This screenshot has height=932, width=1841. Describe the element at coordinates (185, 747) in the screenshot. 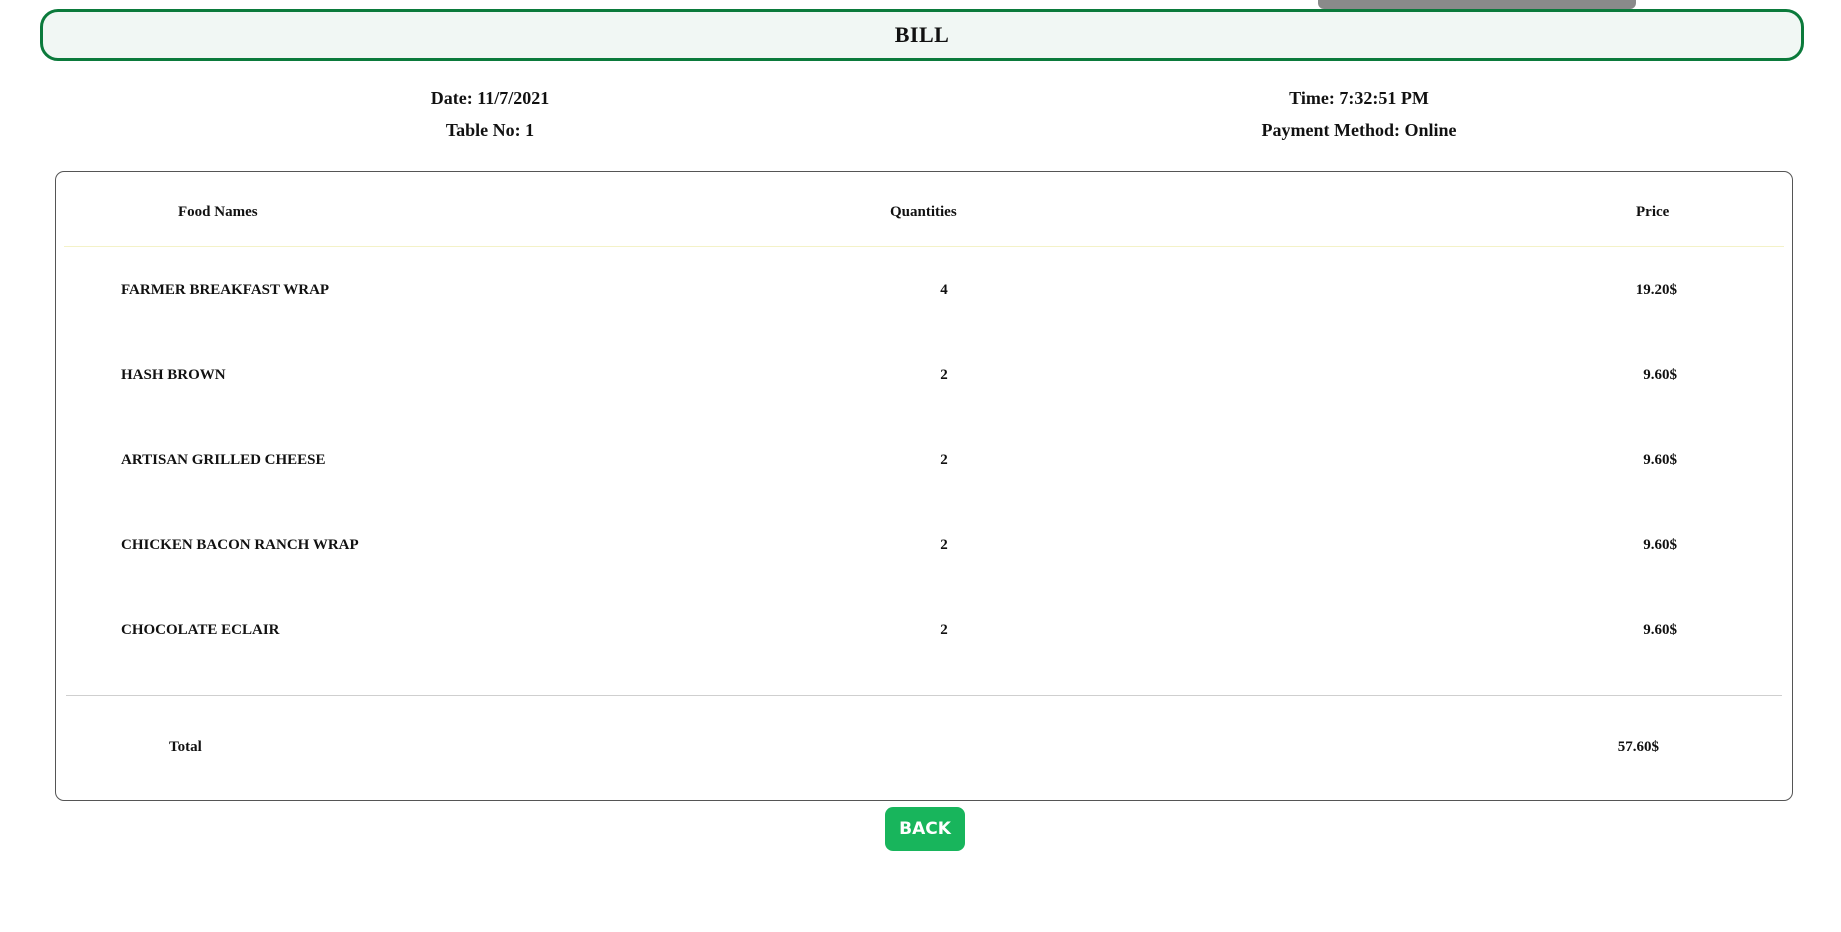

I see `total-label: Total` at that location.